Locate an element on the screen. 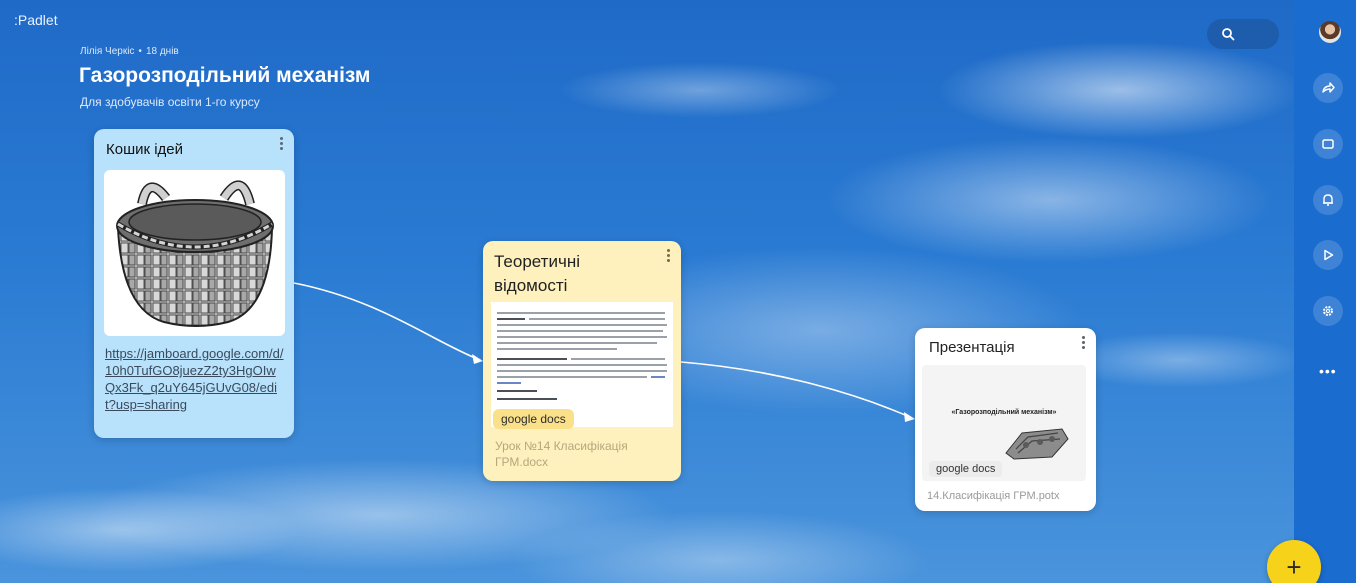  post-title: Теоретичні відомості is located at coordinates (537, 273).